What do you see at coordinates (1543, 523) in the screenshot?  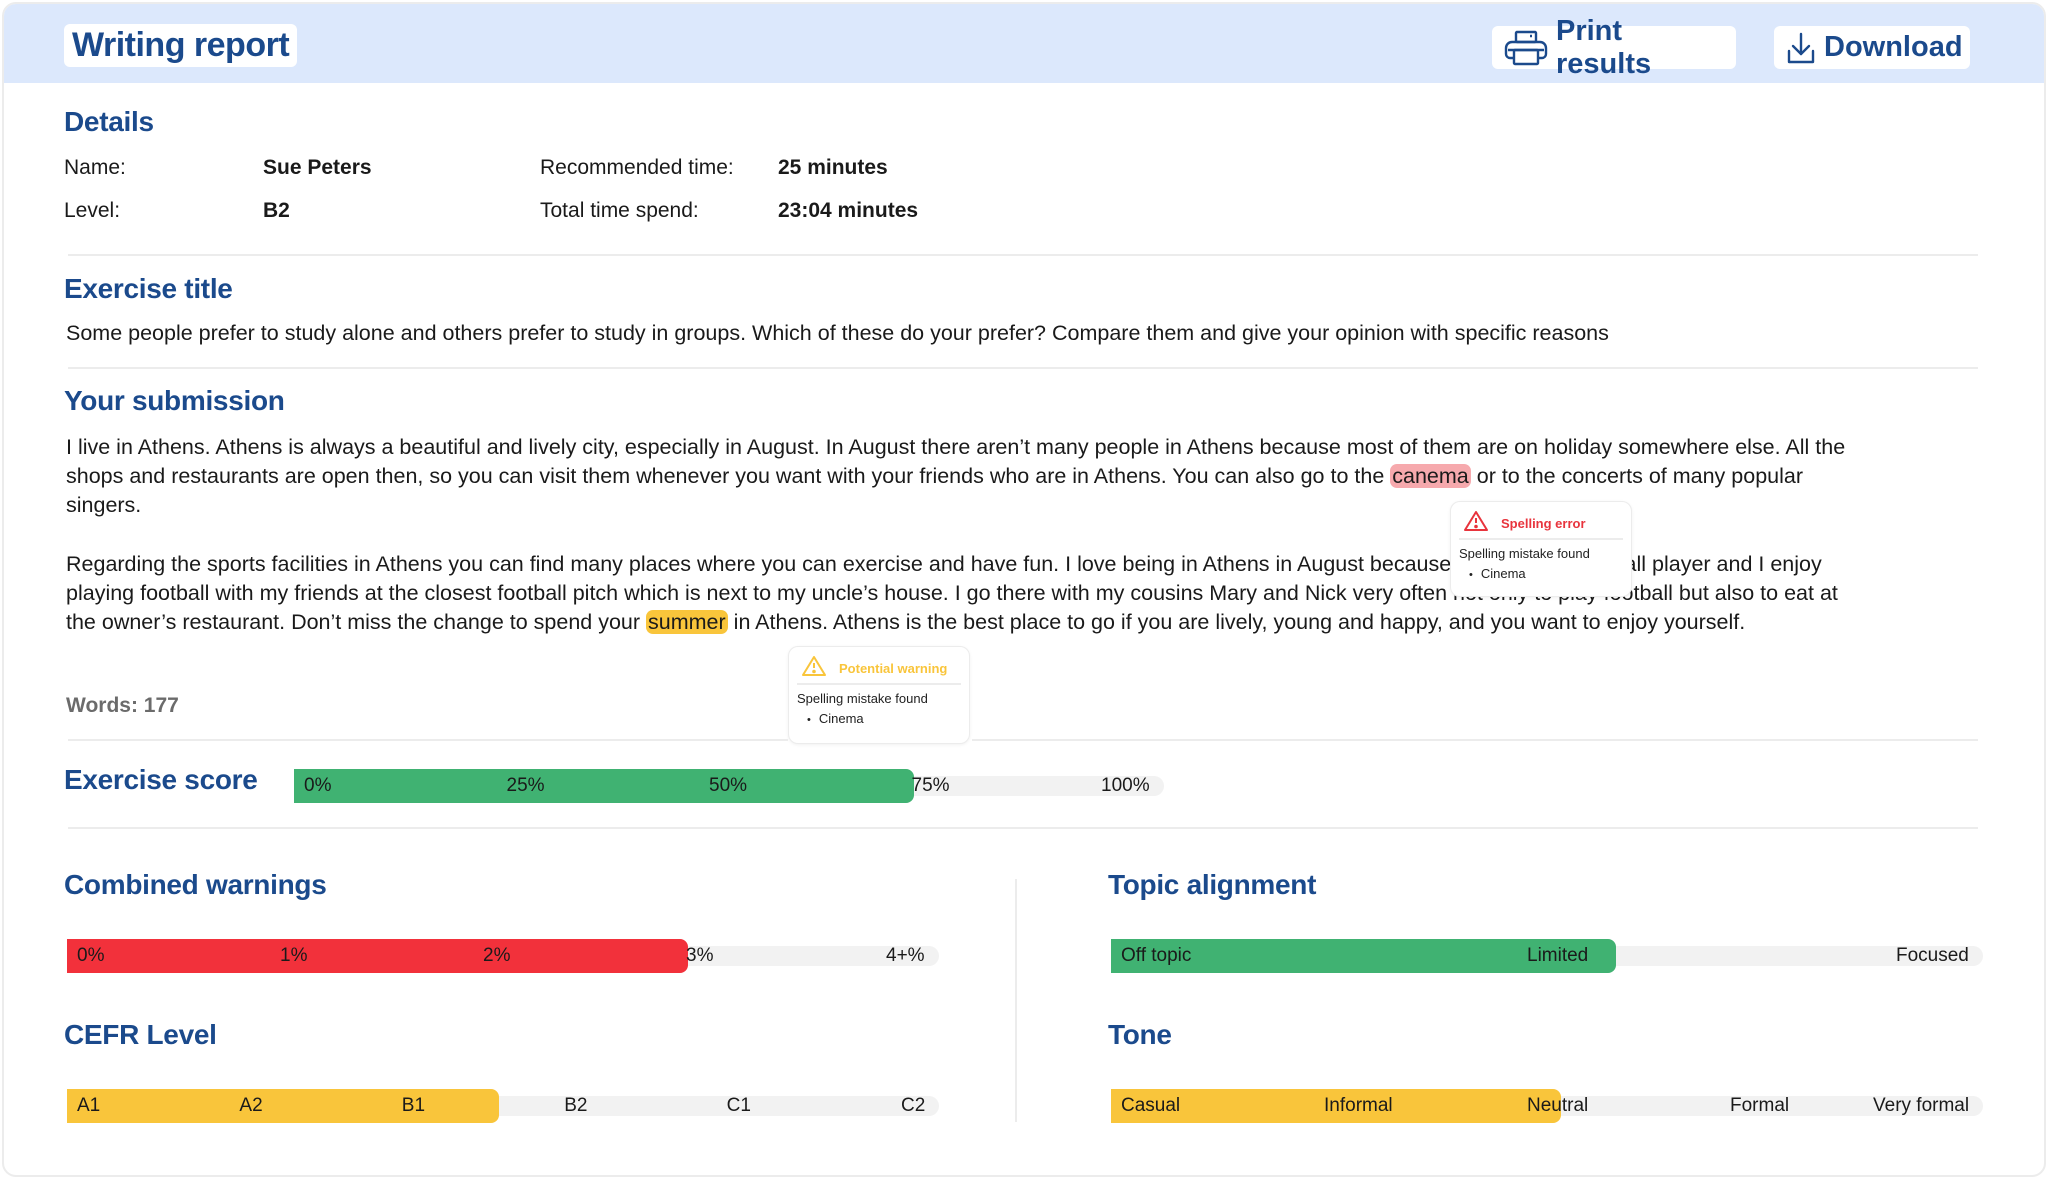 I see `tooltip-title: Spelling error` at bounding box center [1543, 523].